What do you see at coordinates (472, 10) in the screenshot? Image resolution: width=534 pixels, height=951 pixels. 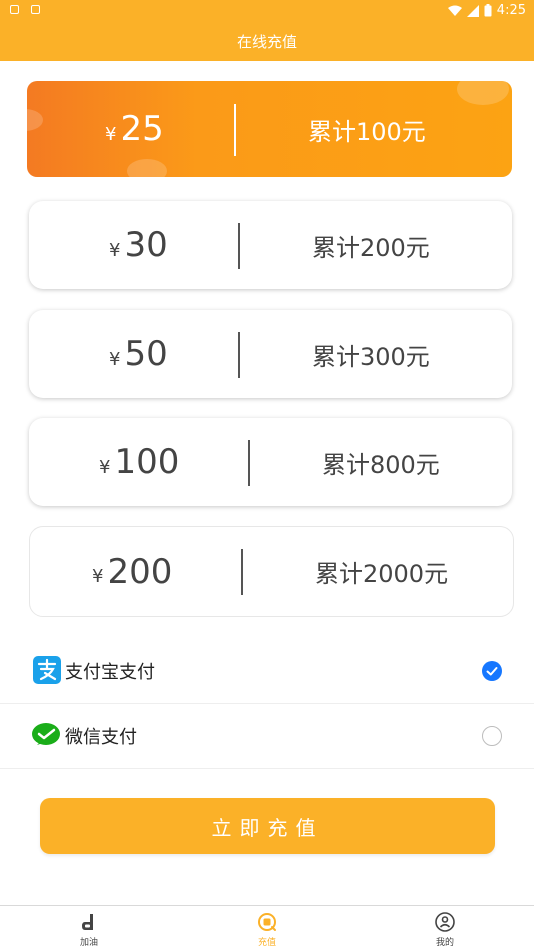 I see `signal-icon` at bounding box center [472, 10].